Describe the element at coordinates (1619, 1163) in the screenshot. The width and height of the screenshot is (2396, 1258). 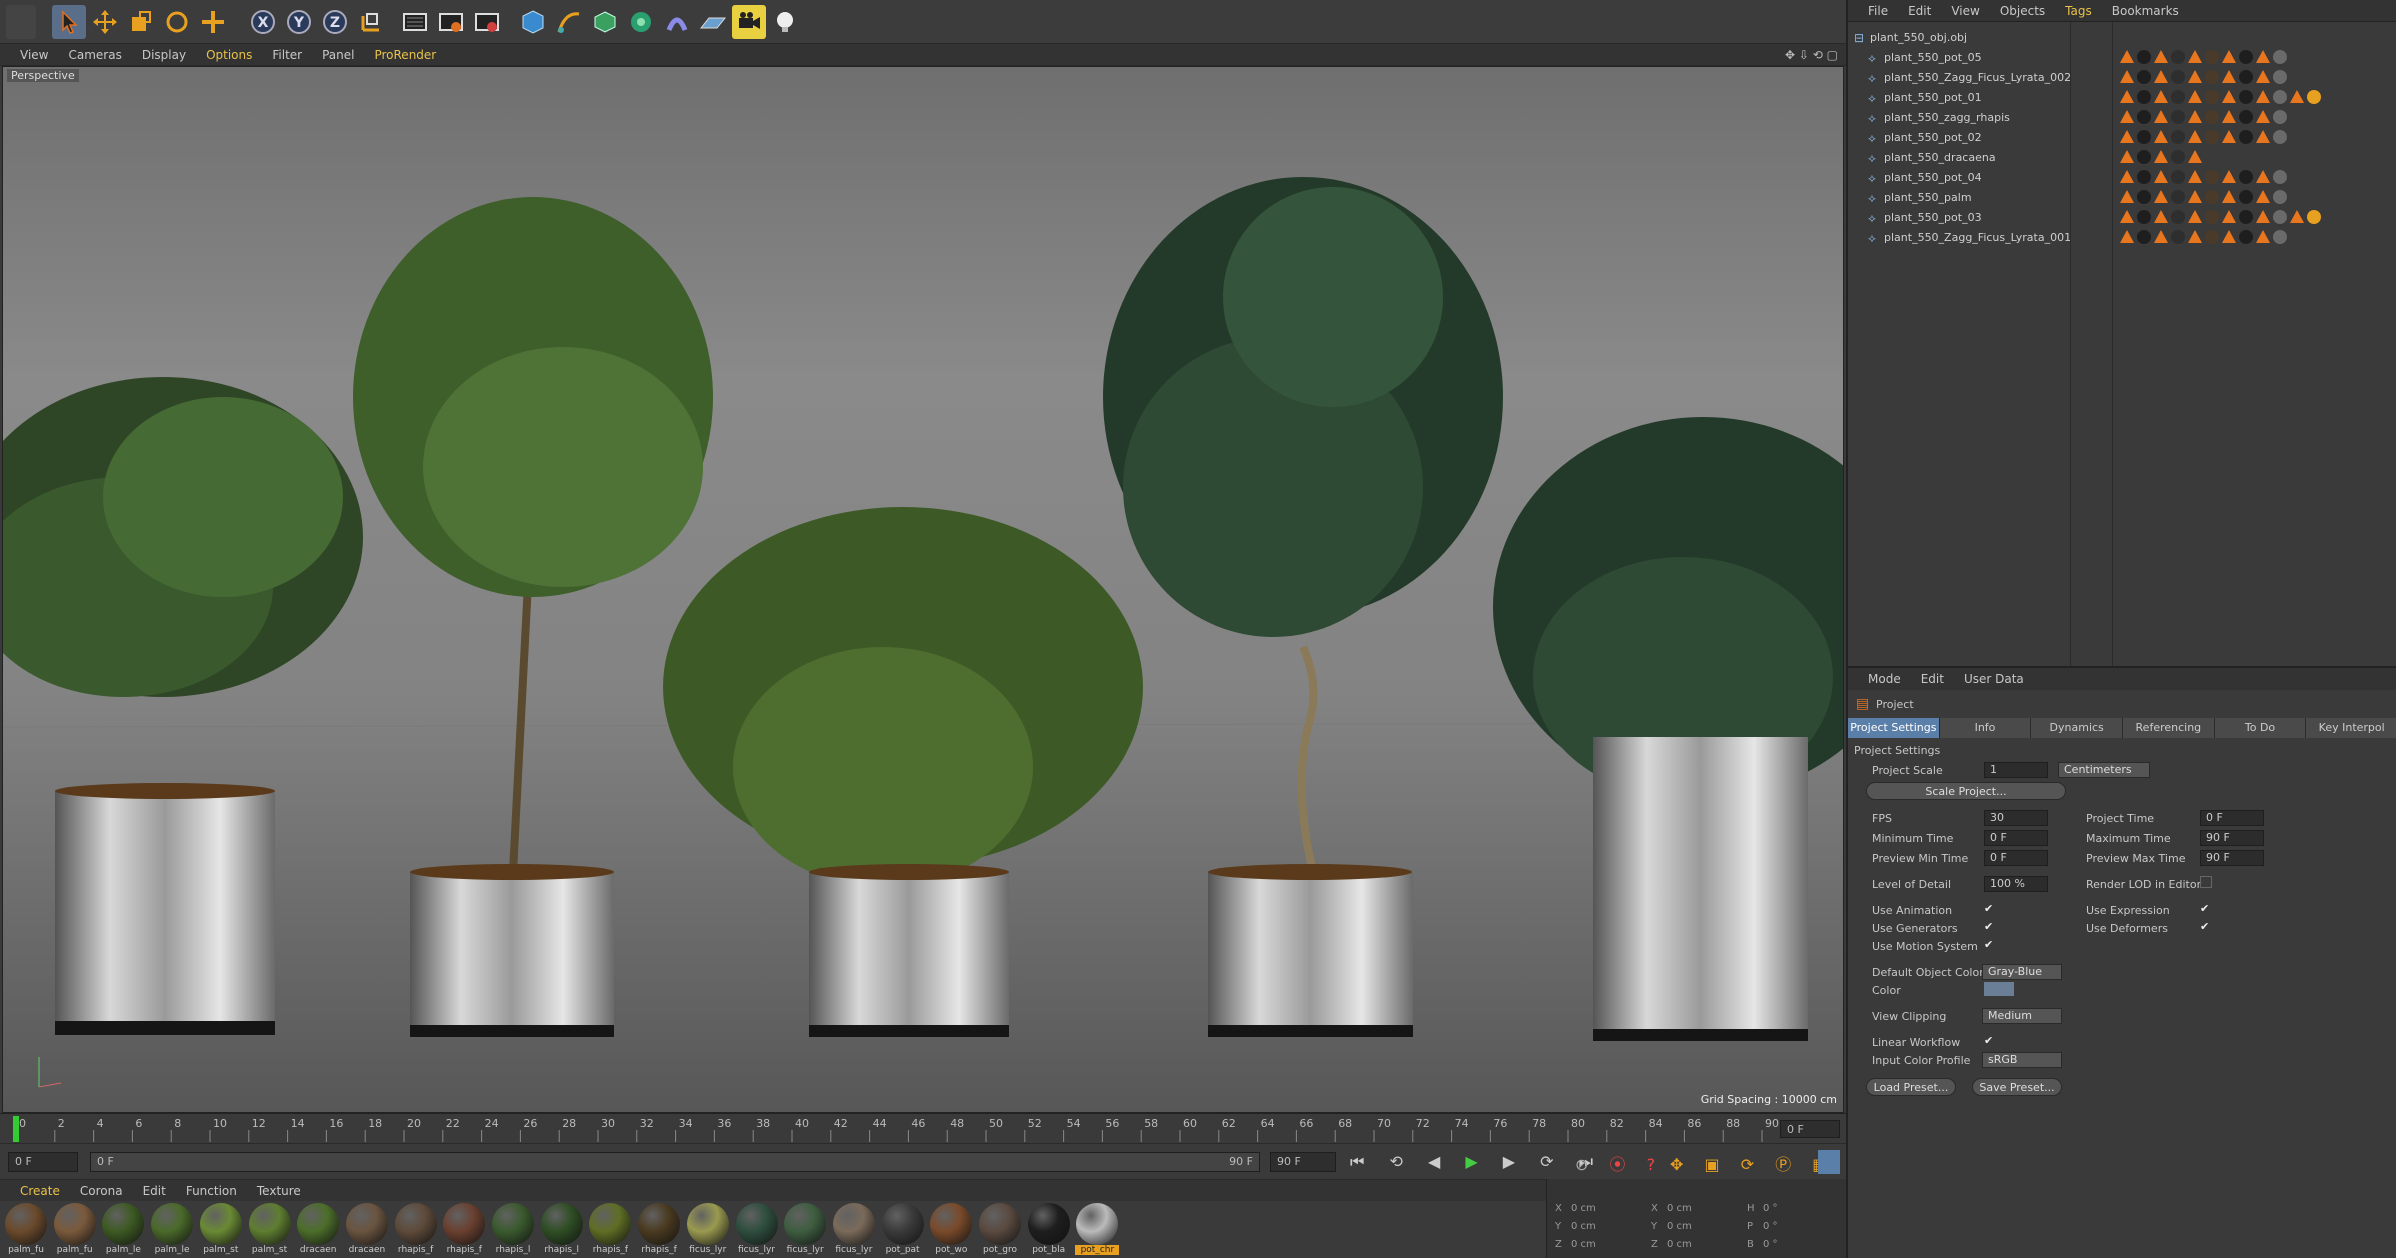
I see `record-buttons: ⊘ ⦿ ?` at that location.